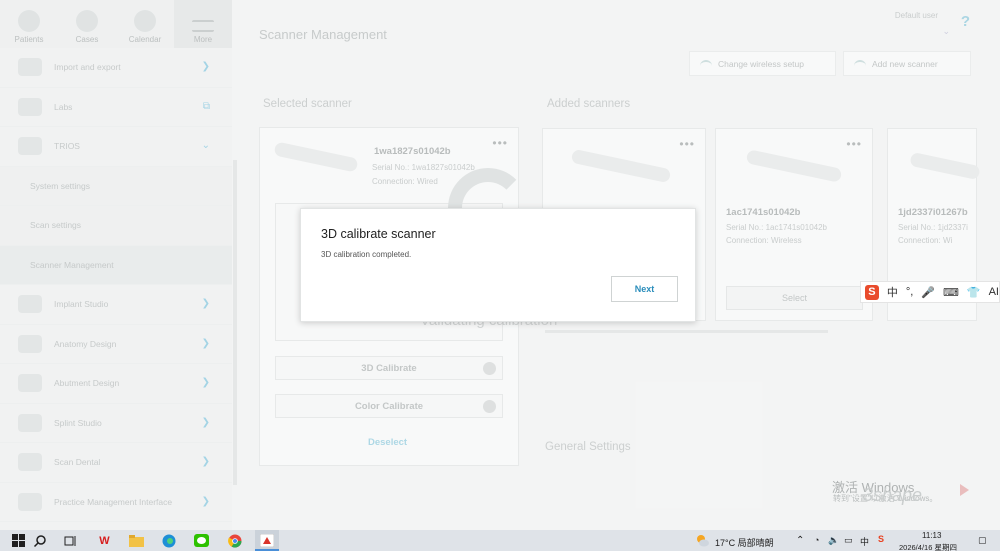  Describe the element at coordinates (702, 540) in the screenshot. I see `weather-icon` at that location.